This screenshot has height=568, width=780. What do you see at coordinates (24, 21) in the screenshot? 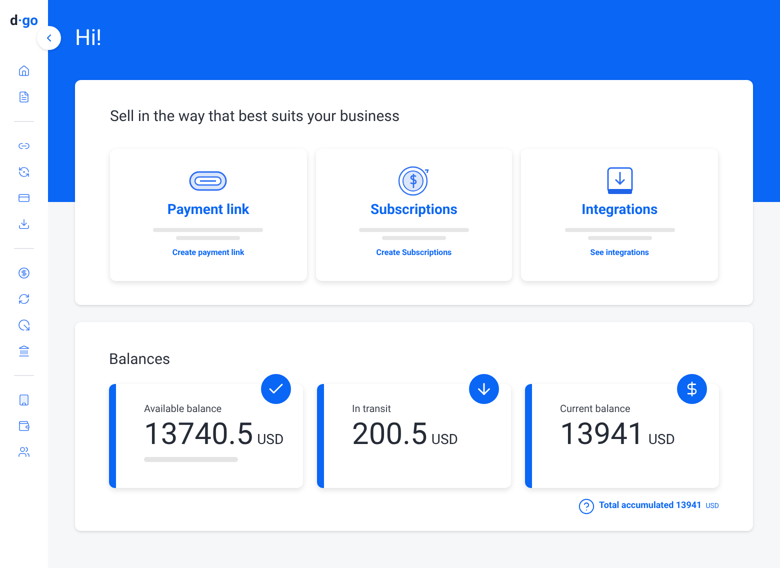
I see `logo: d·go` at bounding box center [24, 21].